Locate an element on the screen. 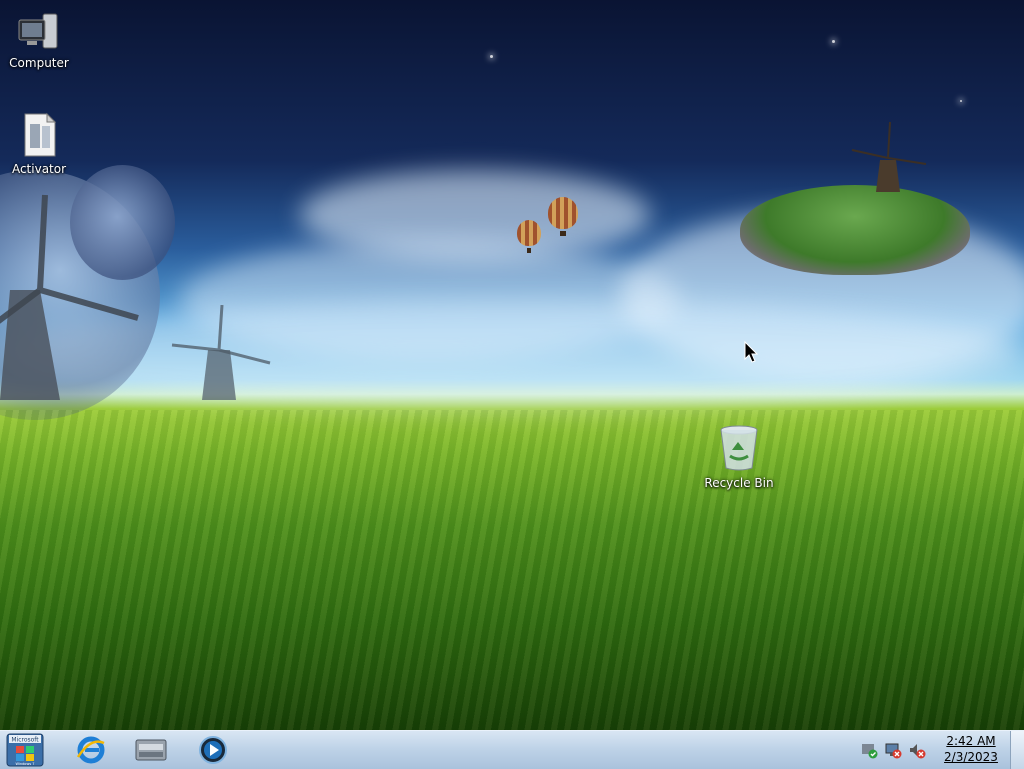 The image size is (1024, 769). media-player-icon is located at coordinates (213, 750).